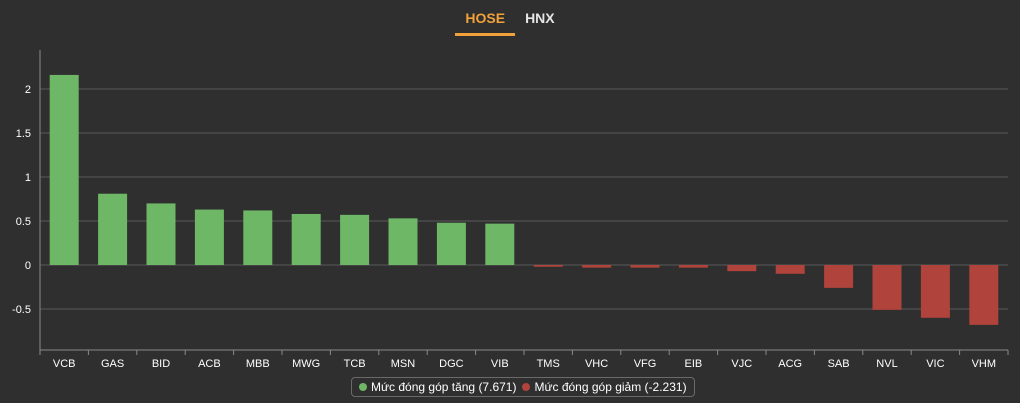 The width and height of the screenshot is (1020, 403). I want to click on x-tick-label: ACG, so click(790, 364).